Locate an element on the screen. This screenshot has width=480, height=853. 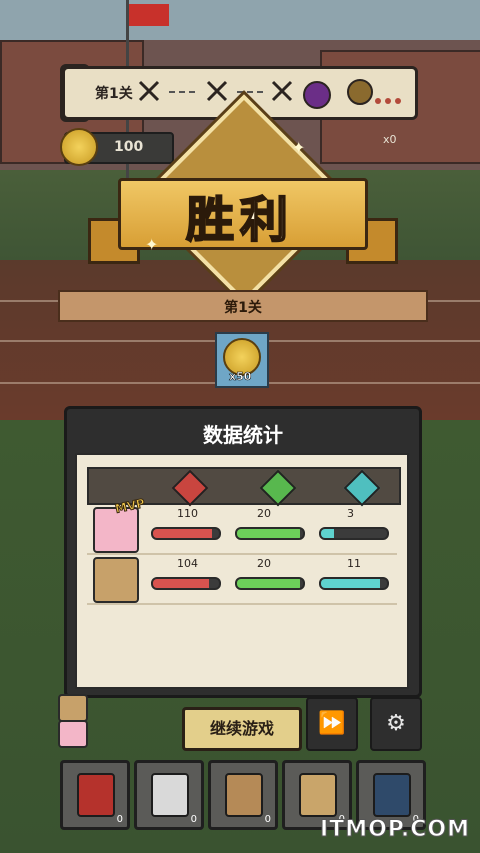
level-banner: 第1关 is located at coordinates (243, 306).